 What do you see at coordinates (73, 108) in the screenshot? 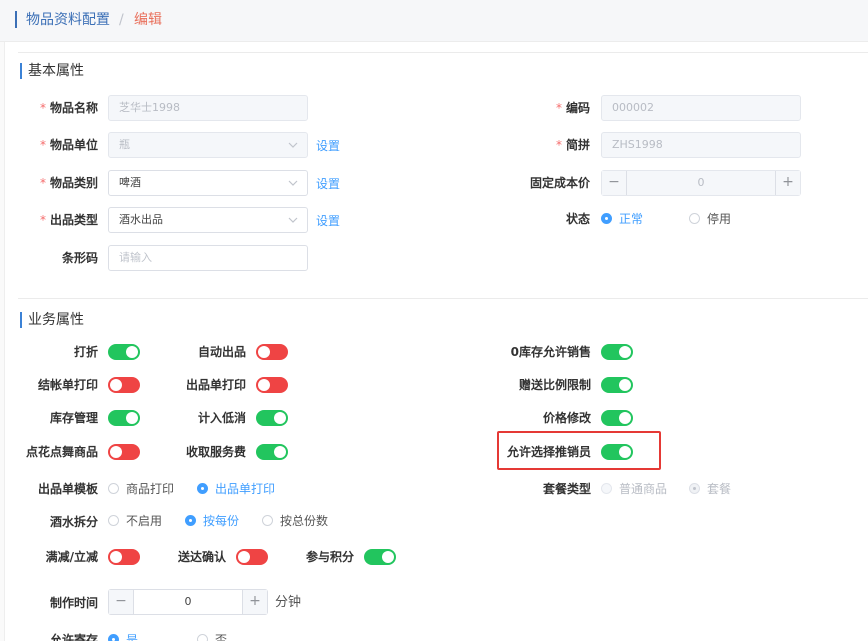
I see `label-text: 物品名称` at bounding box center [73, 108].